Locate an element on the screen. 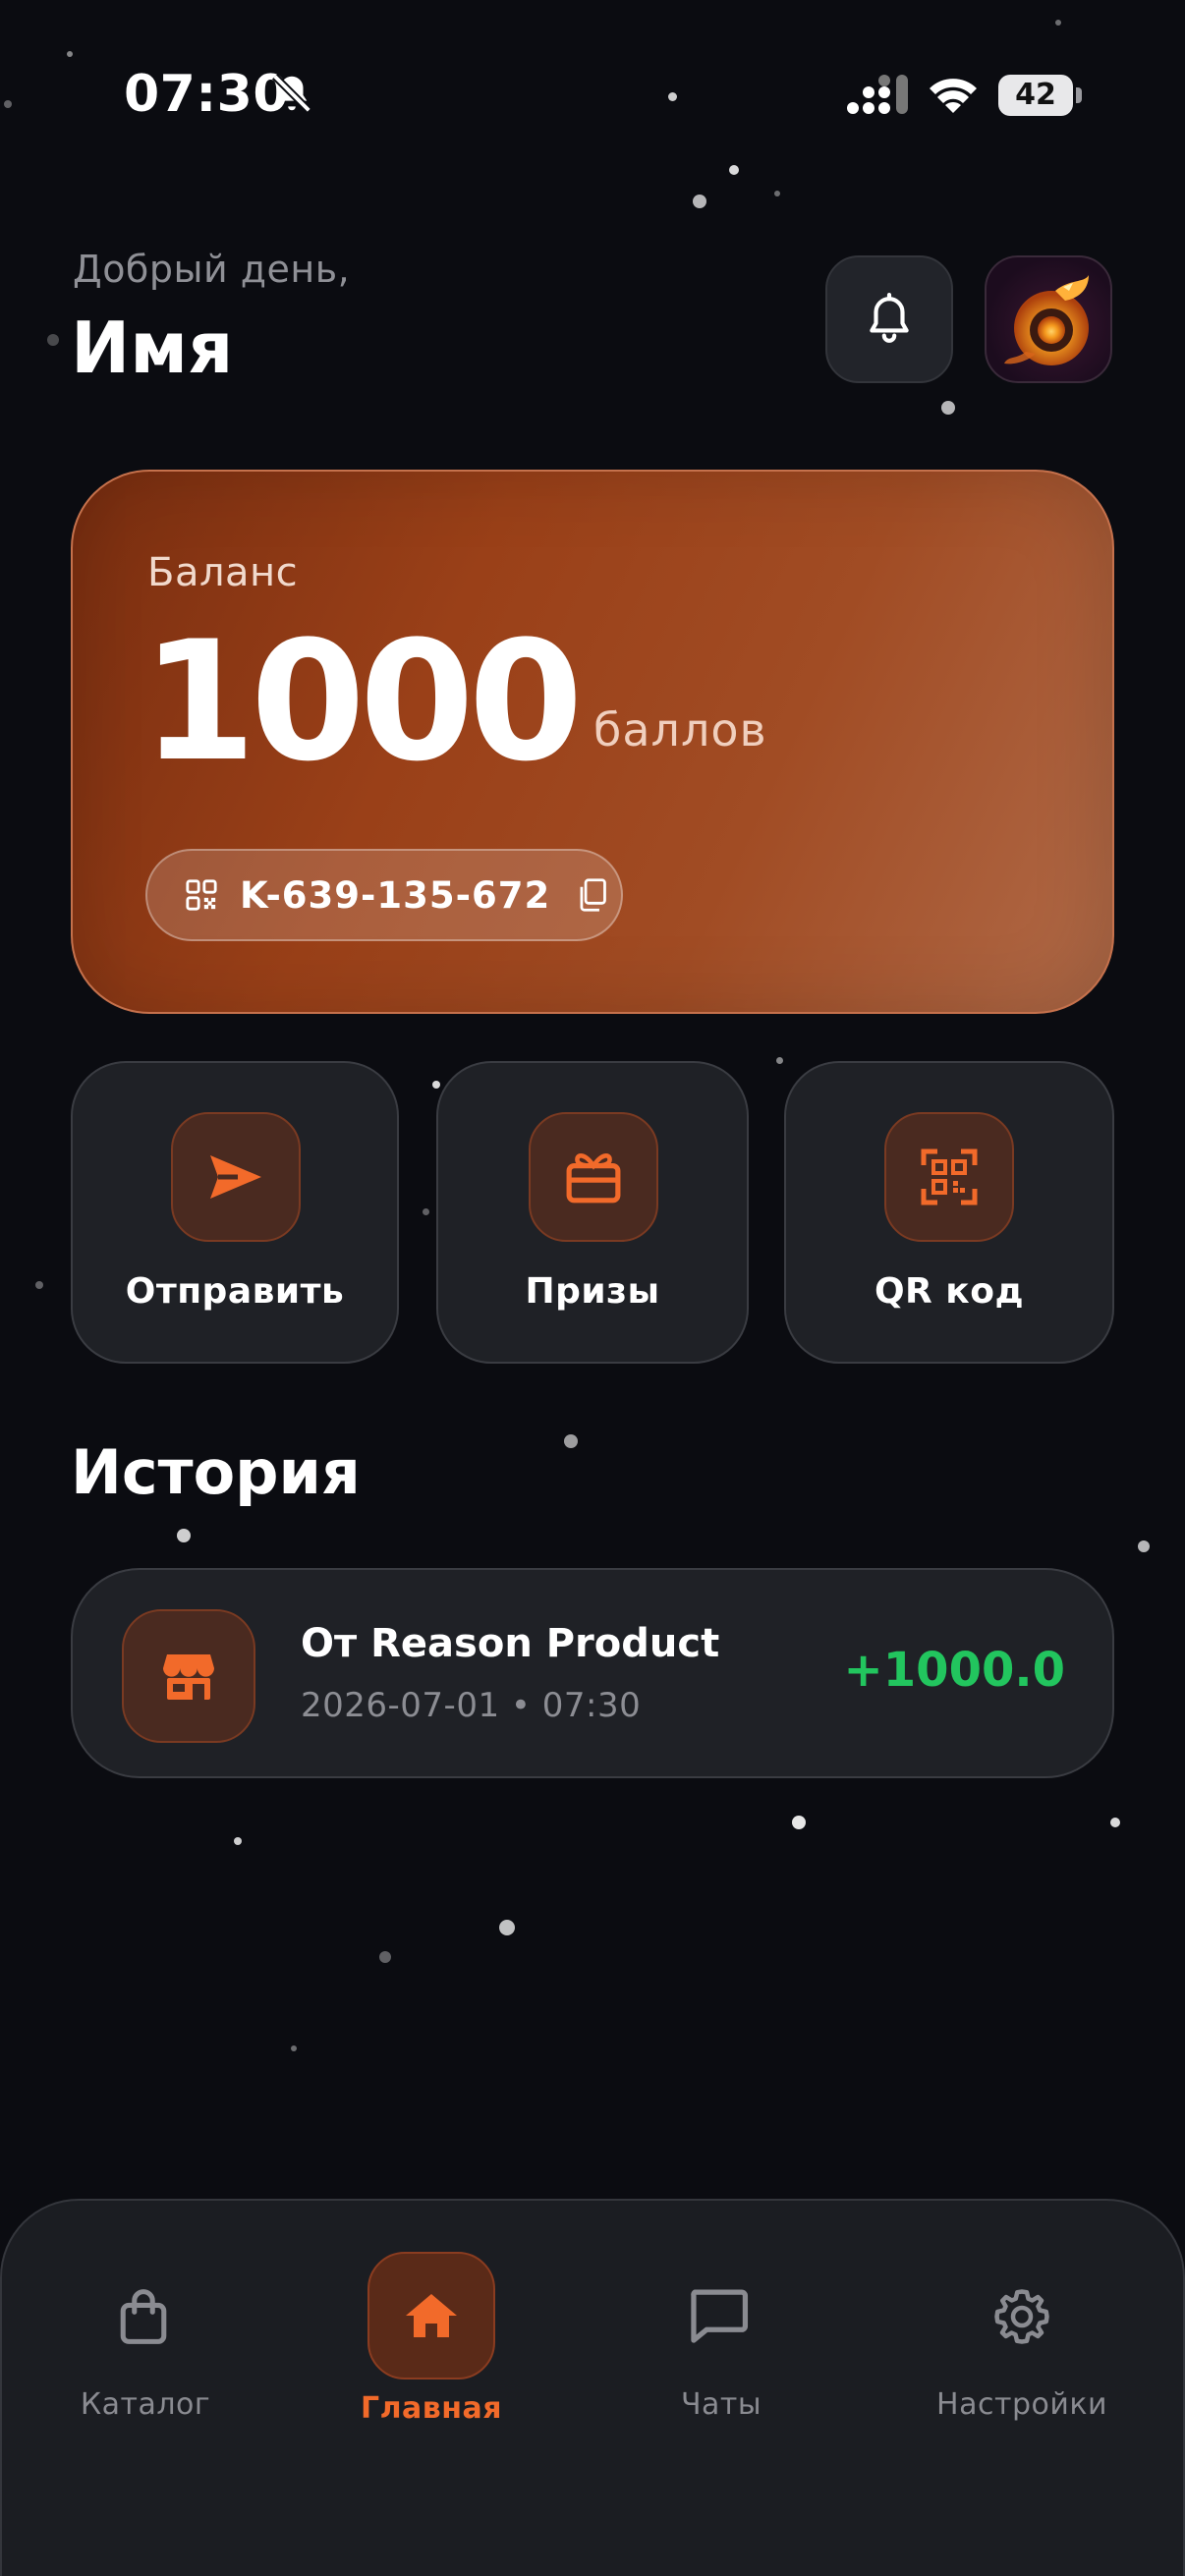 The height and width of the screenshot is (2576, 1185). nav-item-chats: Чаты is located at coordinates (721, 2318).